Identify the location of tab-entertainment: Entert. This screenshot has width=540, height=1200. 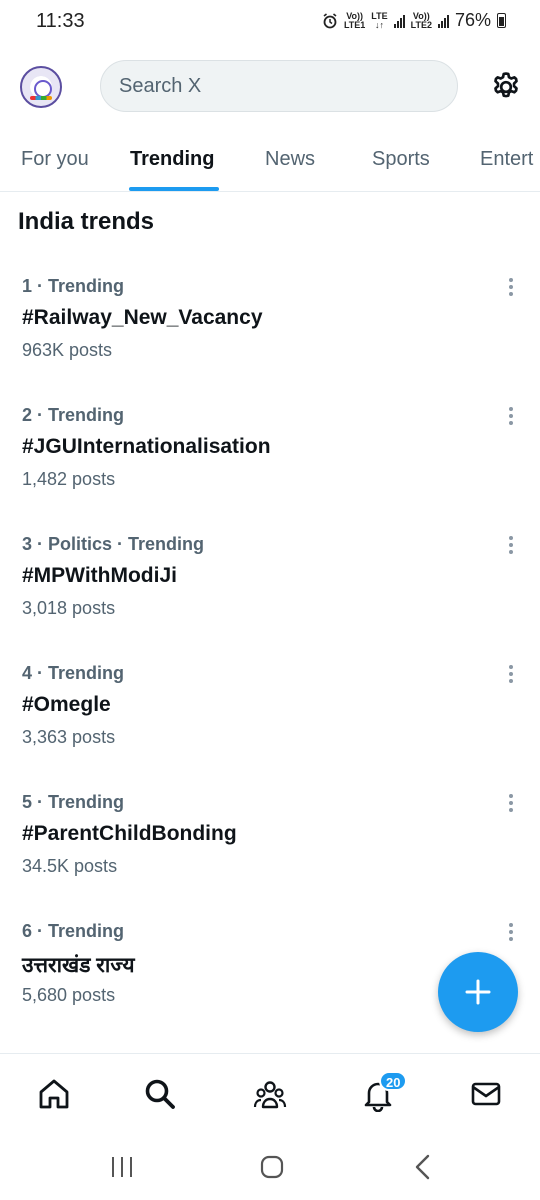
(506, 159).